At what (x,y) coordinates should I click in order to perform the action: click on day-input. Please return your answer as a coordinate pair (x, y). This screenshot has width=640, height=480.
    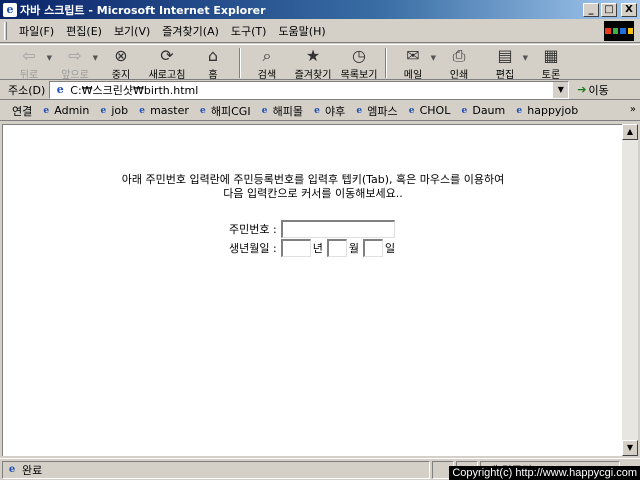
    Looking at the image, I should click on (372, 248).